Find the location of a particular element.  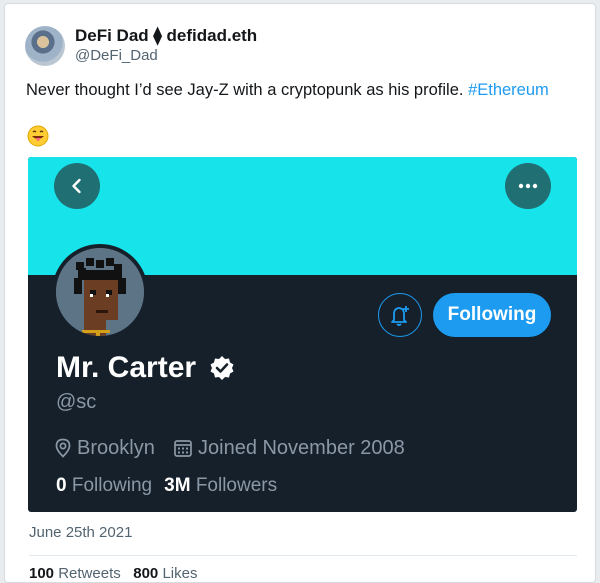

author-avatar is located at coordinates (45, 46).